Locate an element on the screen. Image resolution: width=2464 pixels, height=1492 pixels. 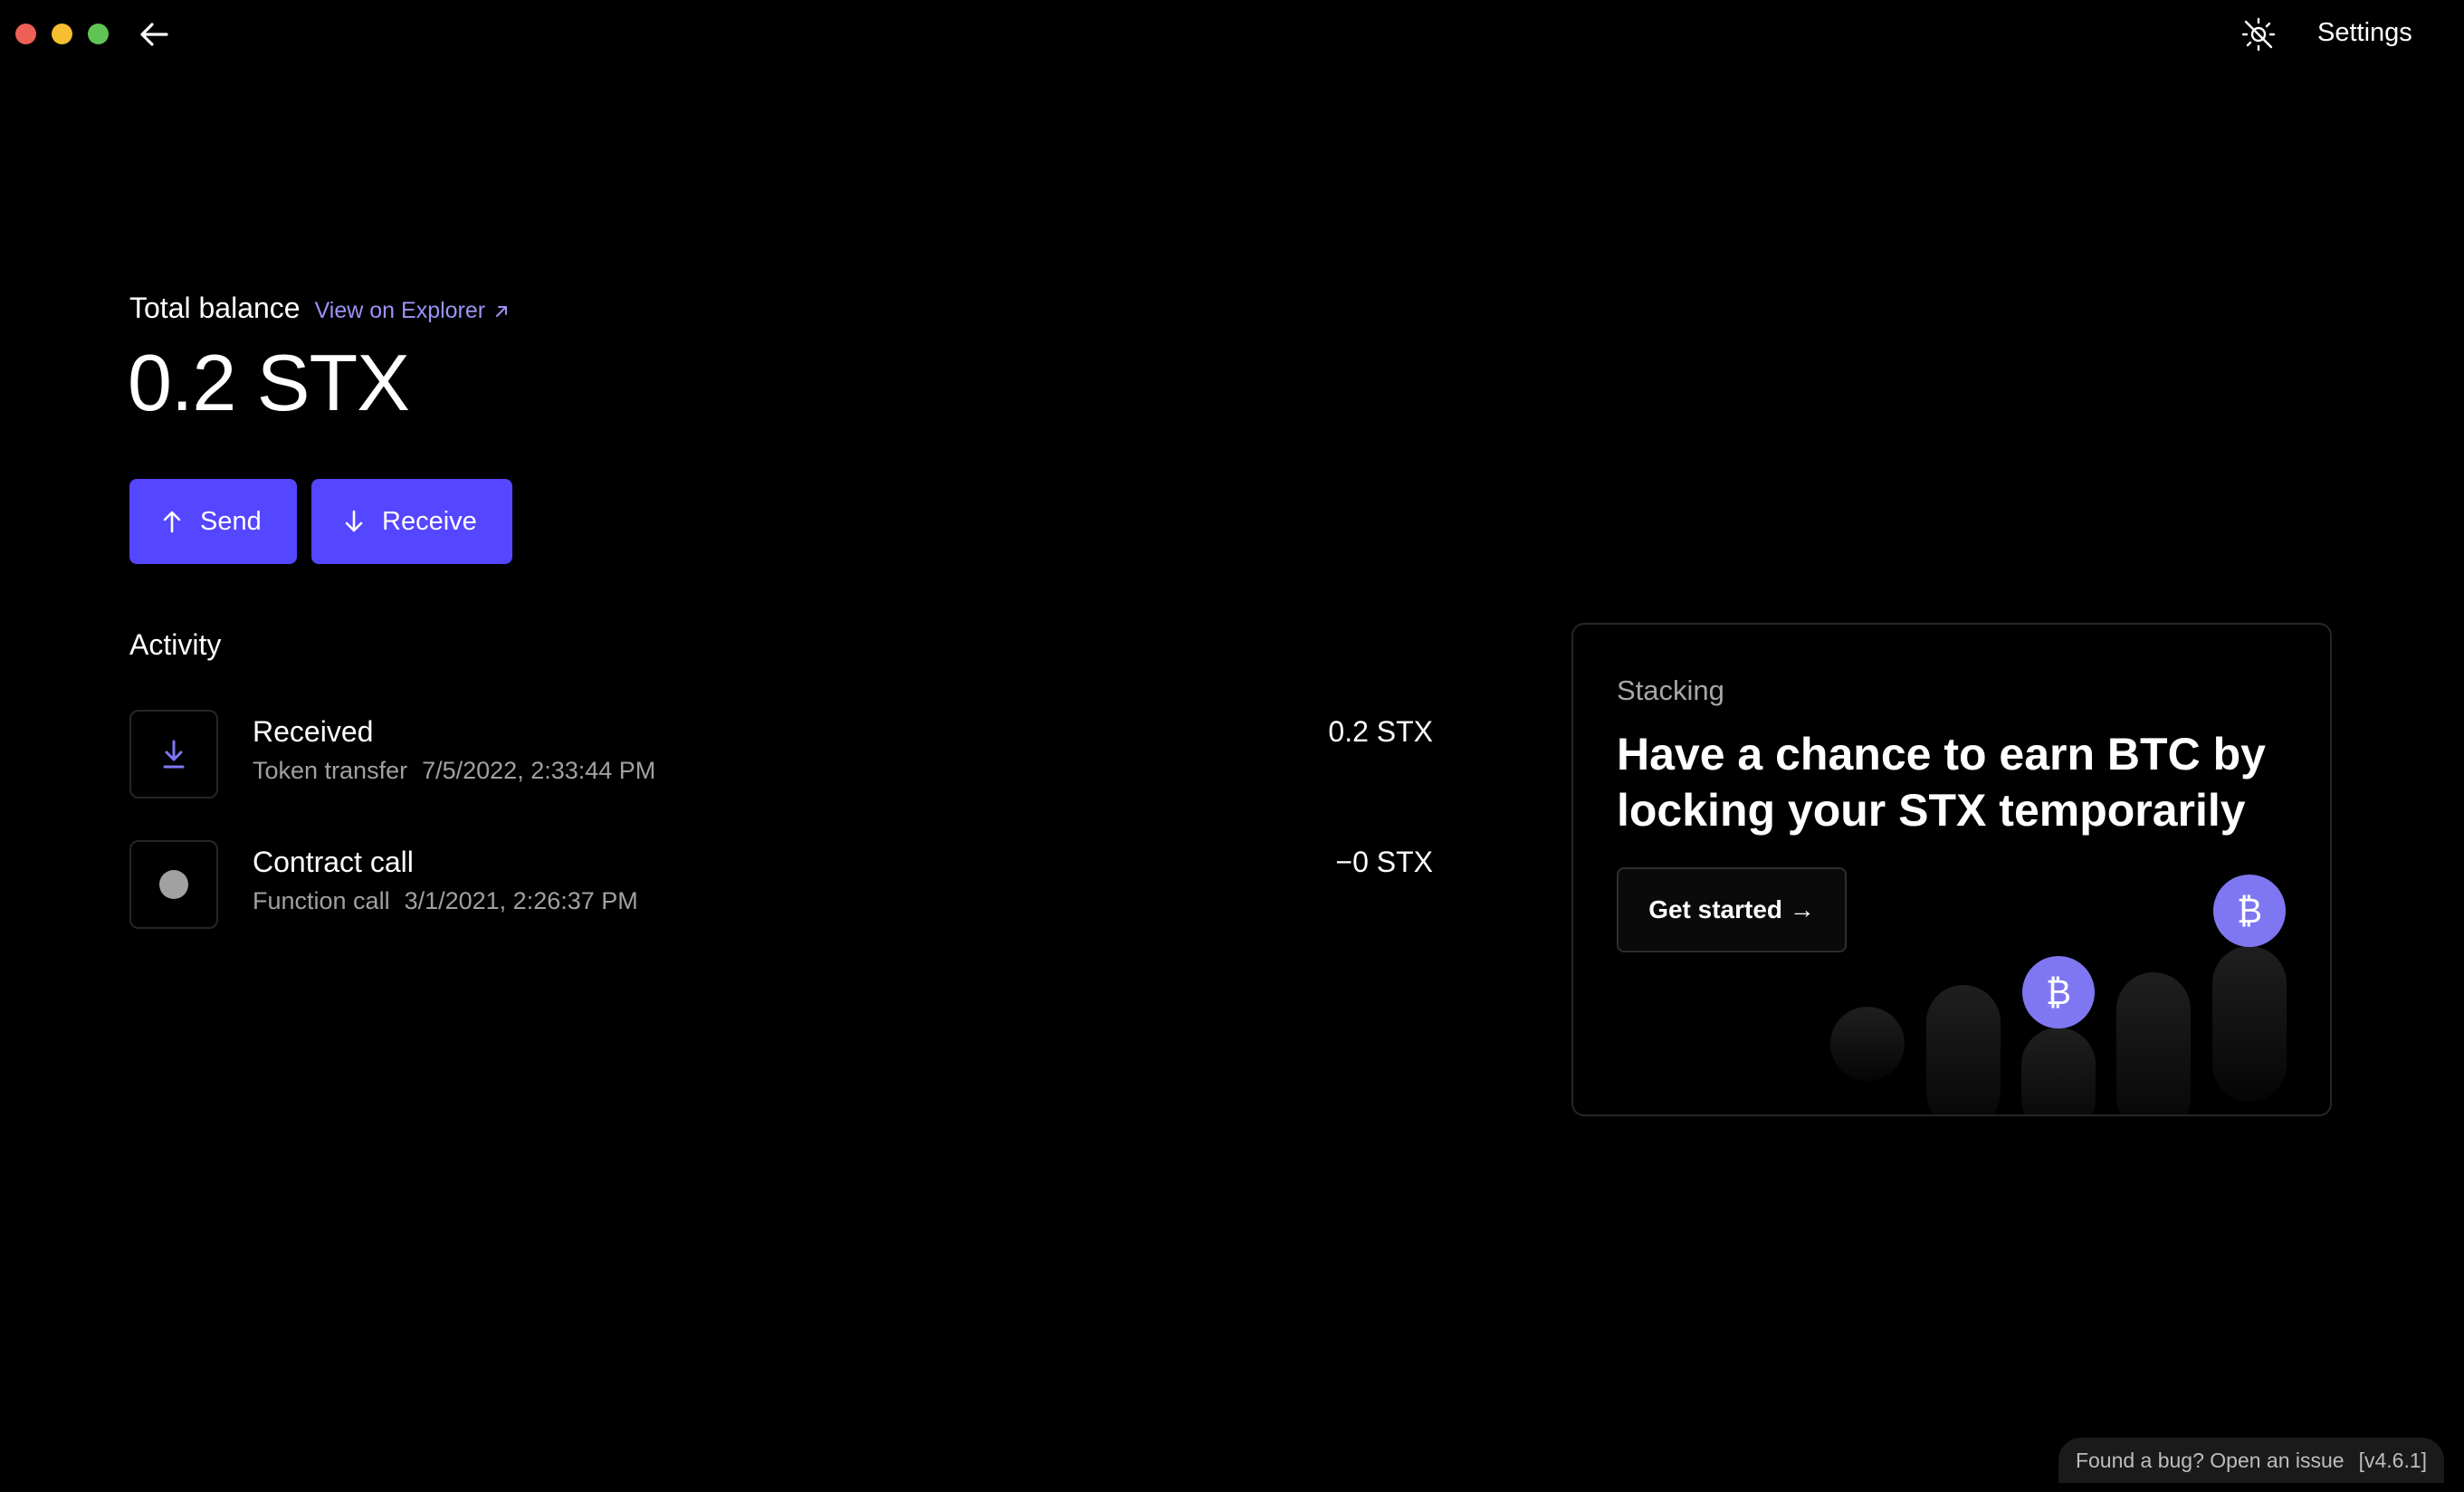
activity-title: Activity is located at coordinates (175, 645).